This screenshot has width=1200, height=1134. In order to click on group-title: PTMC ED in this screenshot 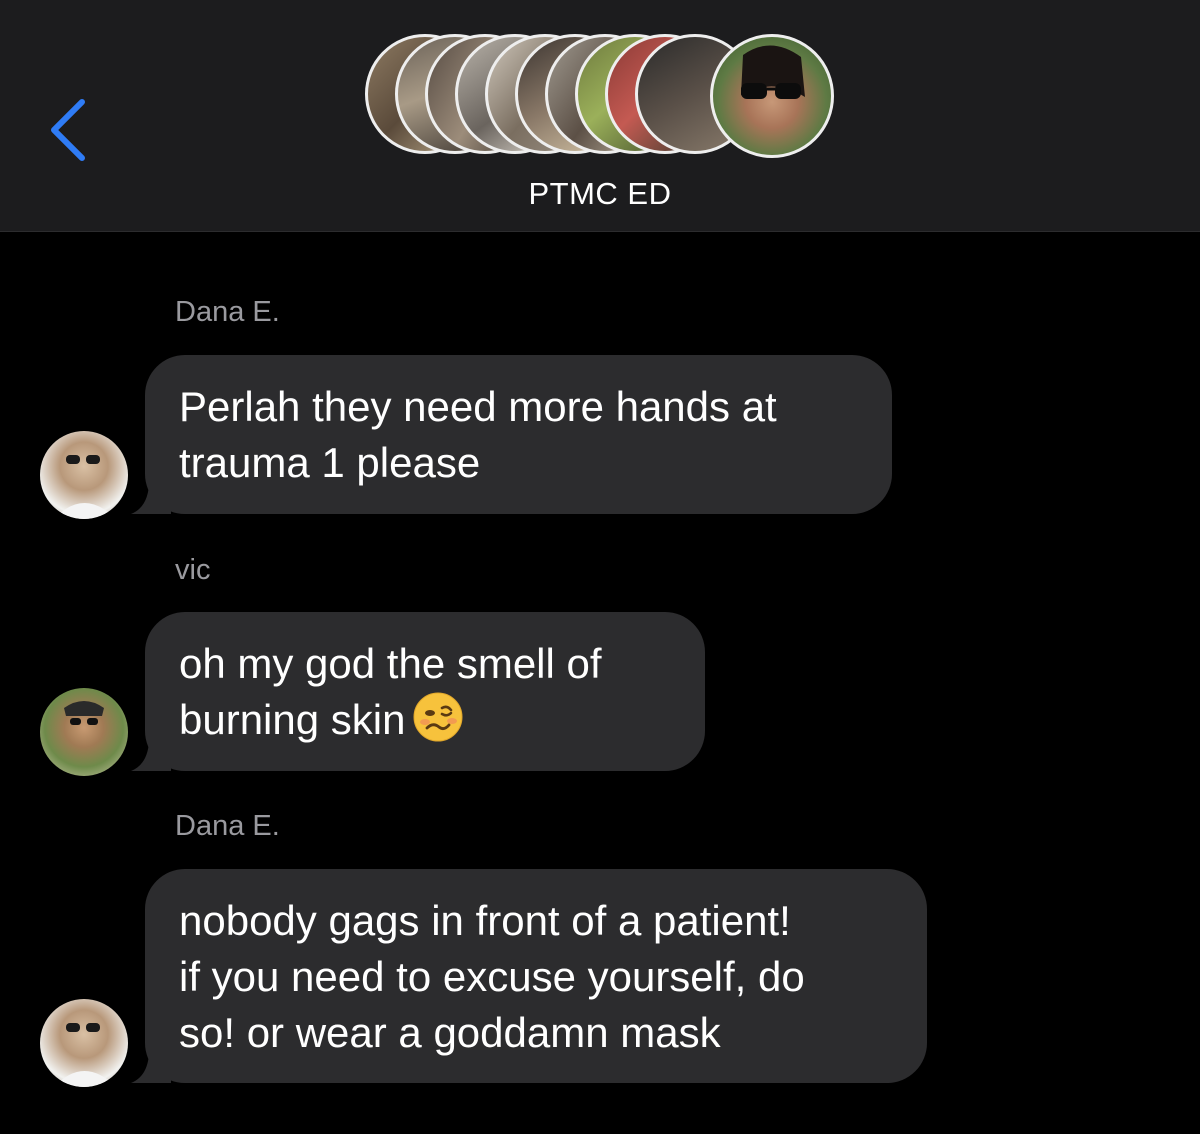, I will do `click(600, 194)`.